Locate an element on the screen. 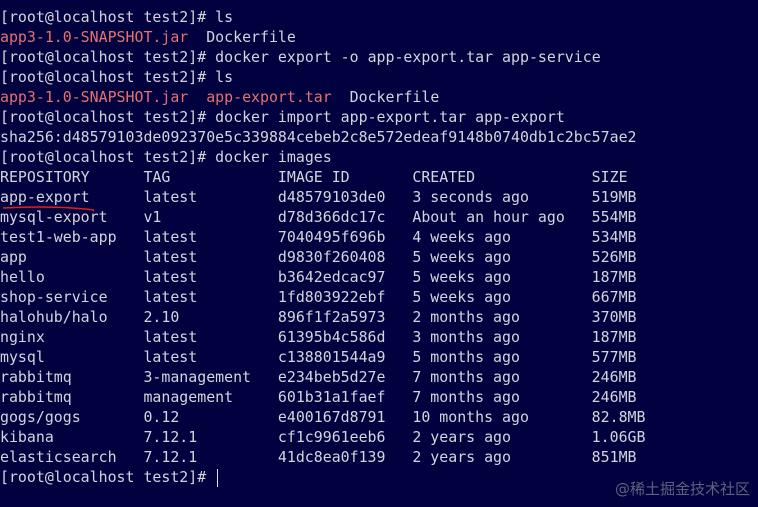 This screenshot has height=507, width=758. repository-cell: nginx is located at coordinates (22, 337).